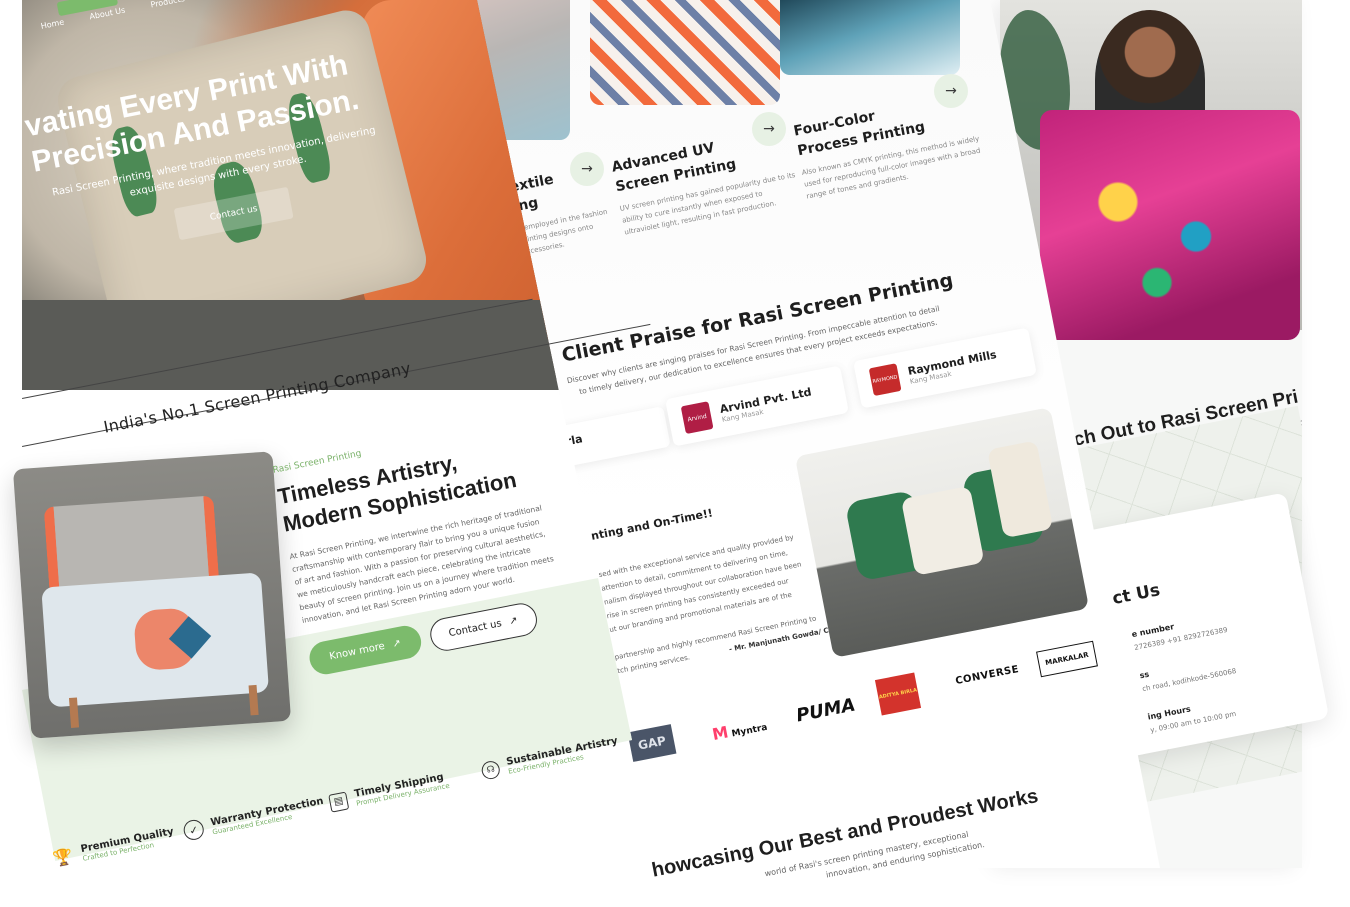  Describe the element at coordinates (491, 770) in the screenshot. I see `headset-icon: ☊` at that location.